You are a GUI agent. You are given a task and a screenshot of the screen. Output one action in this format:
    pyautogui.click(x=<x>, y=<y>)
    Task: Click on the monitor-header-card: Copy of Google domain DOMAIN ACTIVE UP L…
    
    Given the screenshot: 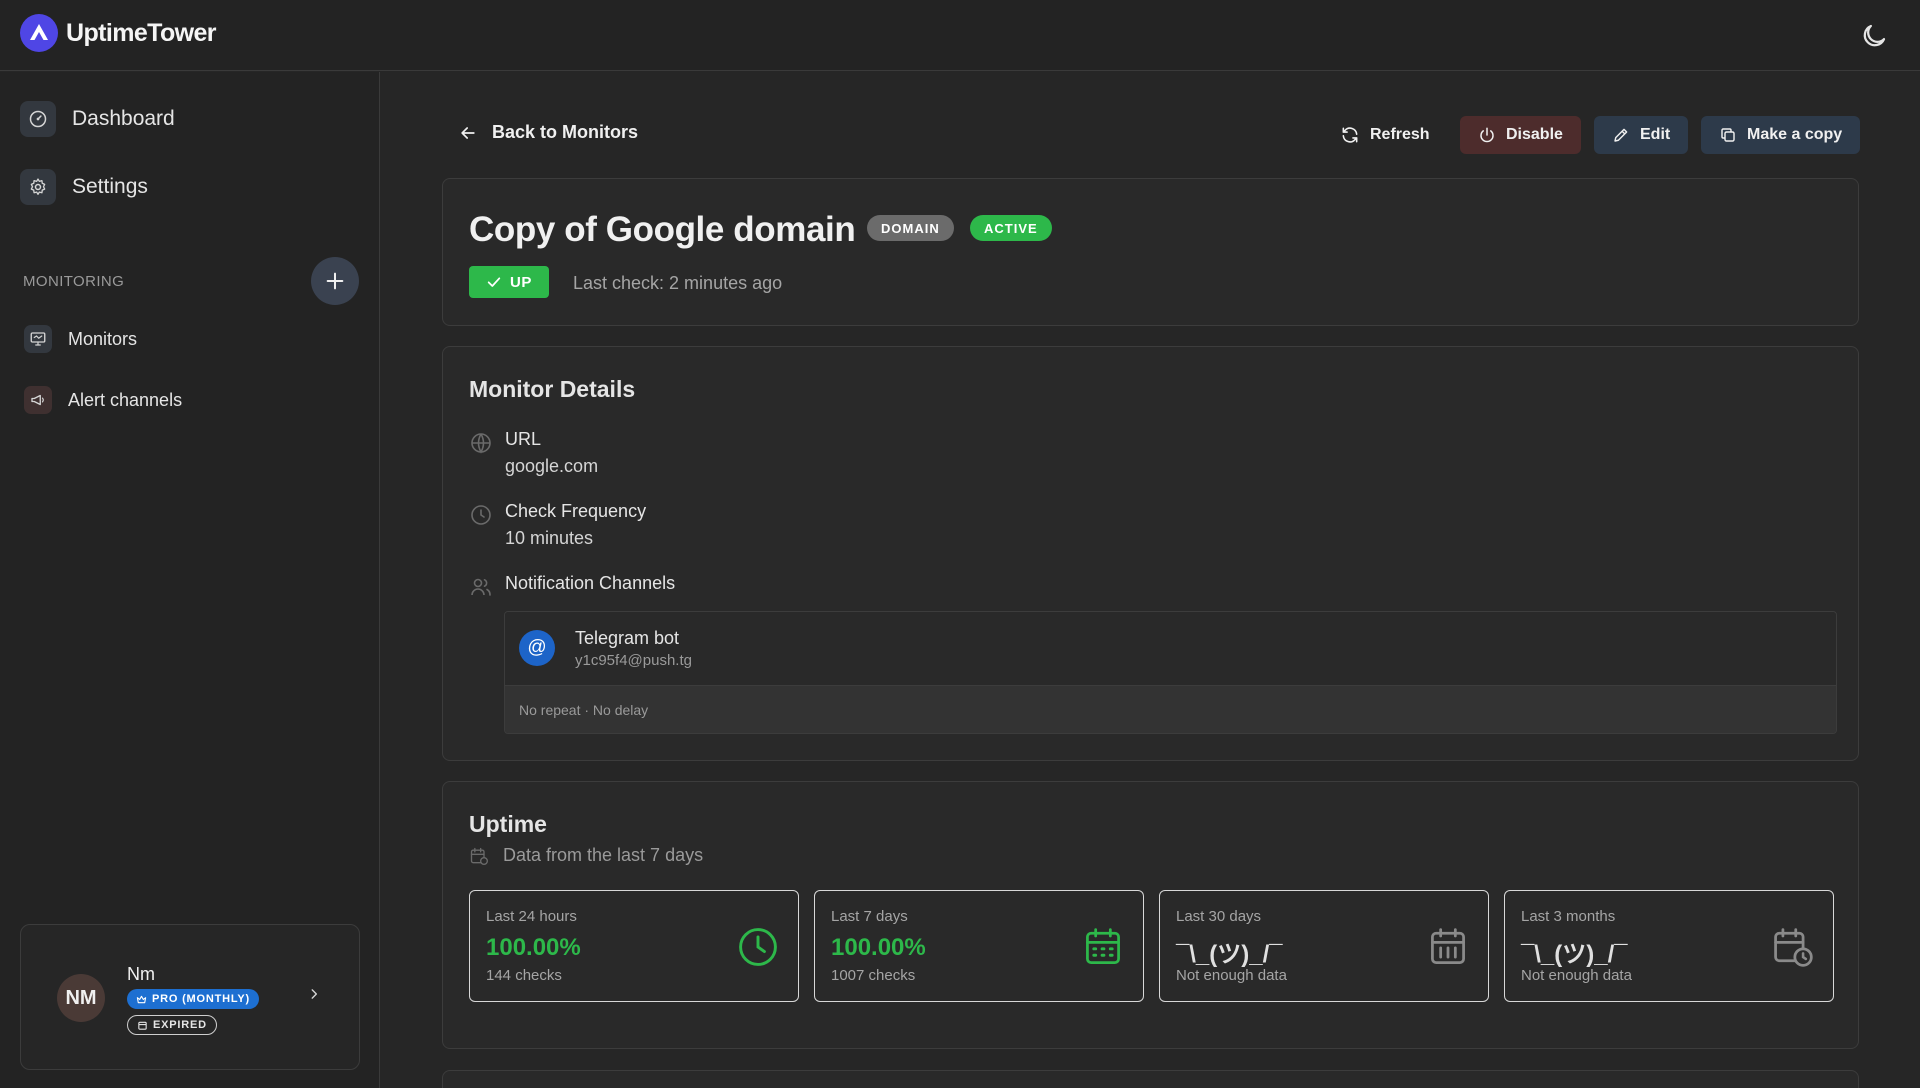 What is the action you would take?
    pyautogui.click(x=1150, y=252)
    